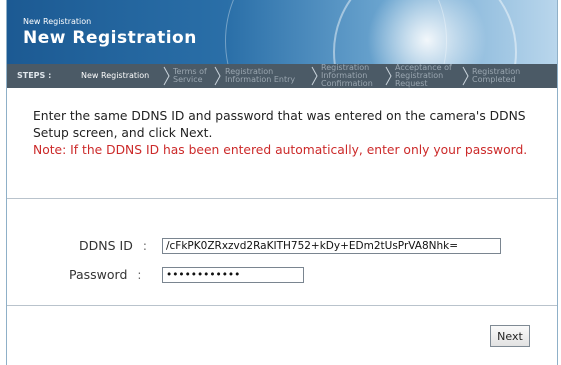 This screenshot has width=561, height=365. I want to click on step-acceptance-of-registration-request: Acceptance of Registration Request, so click(423, 76).